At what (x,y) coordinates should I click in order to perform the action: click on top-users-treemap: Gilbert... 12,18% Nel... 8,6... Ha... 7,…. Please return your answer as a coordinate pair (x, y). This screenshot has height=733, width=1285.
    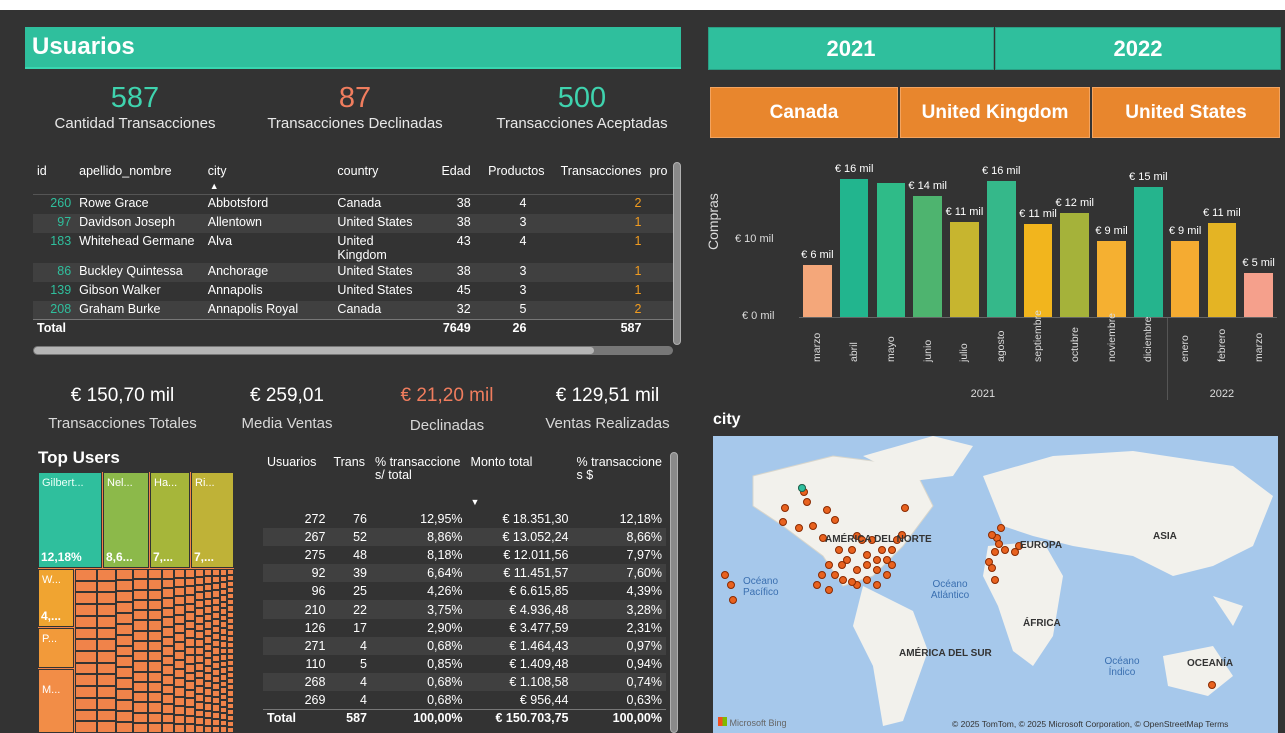
    Looking at the image, I should click on (136, 602).